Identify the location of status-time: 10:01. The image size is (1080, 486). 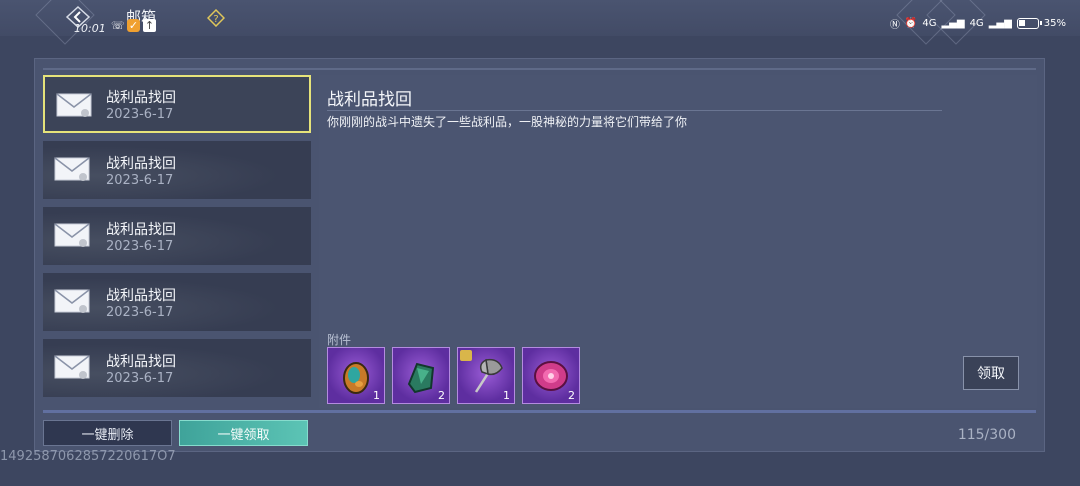
(90, 28).